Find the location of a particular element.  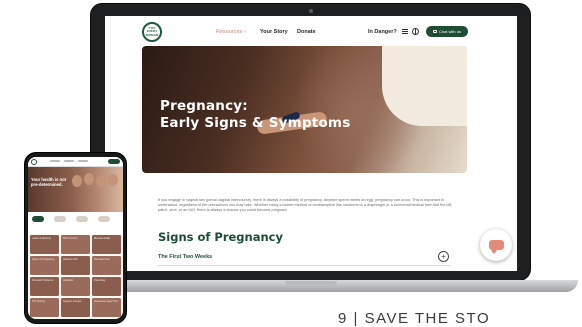

hero-title-line2: Early Signs & Symptoms is located at coordinates (255, 123).